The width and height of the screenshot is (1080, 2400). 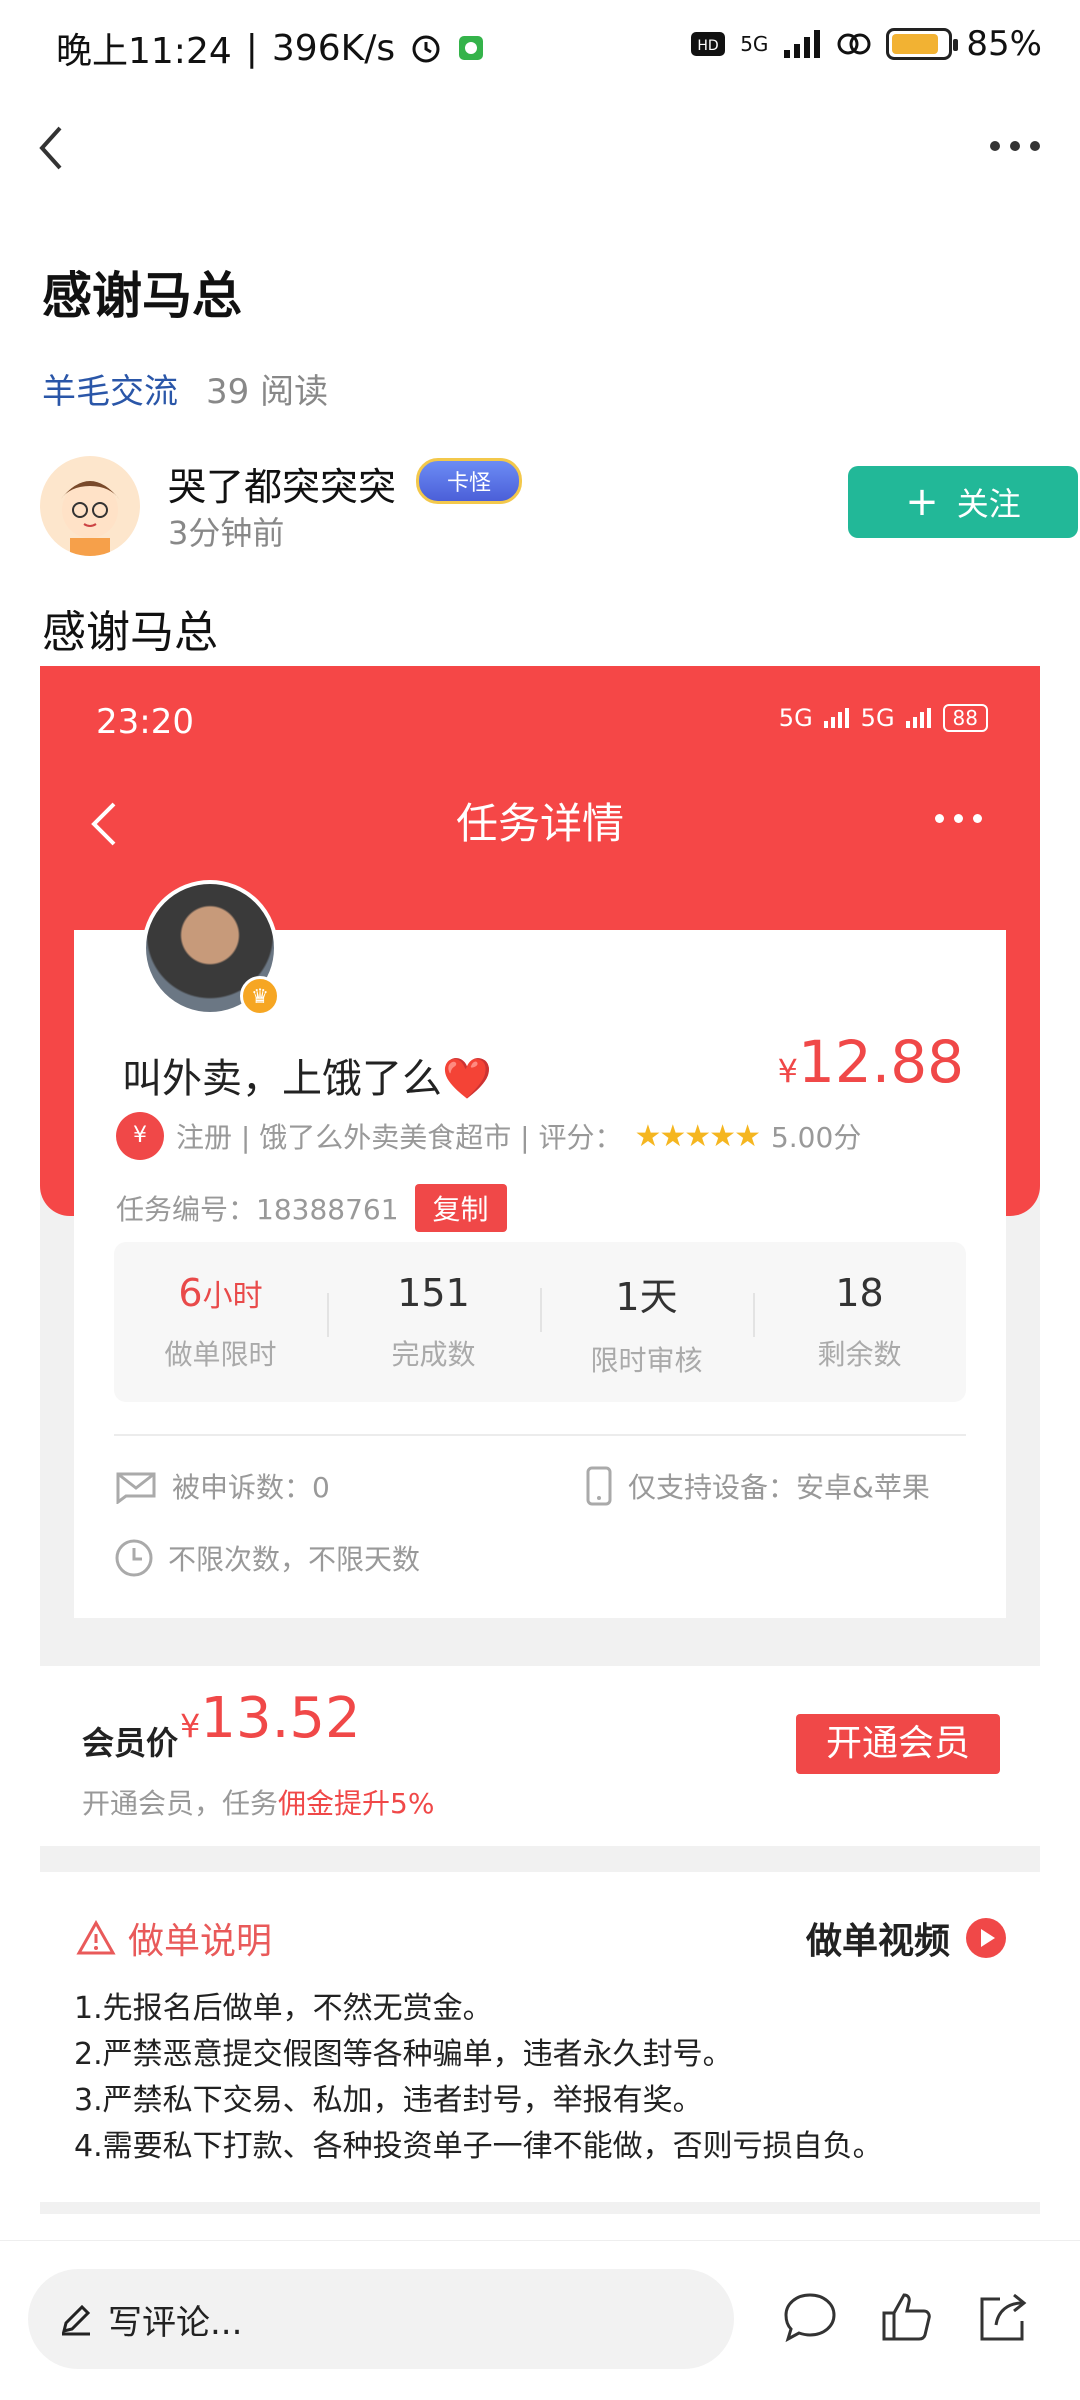 What do you see at coordinates (130, 1743) in the screenshot?
I see `vip-label: 会员价` at bounding box center [130, 1743].